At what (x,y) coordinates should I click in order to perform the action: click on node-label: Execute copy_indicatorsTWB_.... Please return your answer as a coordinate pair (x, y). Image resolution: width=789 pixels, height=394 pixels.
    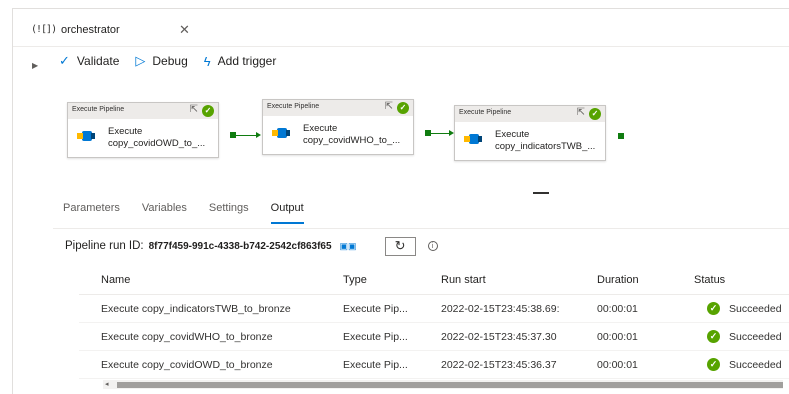
    Looking at the image, I should click on (545, 141).